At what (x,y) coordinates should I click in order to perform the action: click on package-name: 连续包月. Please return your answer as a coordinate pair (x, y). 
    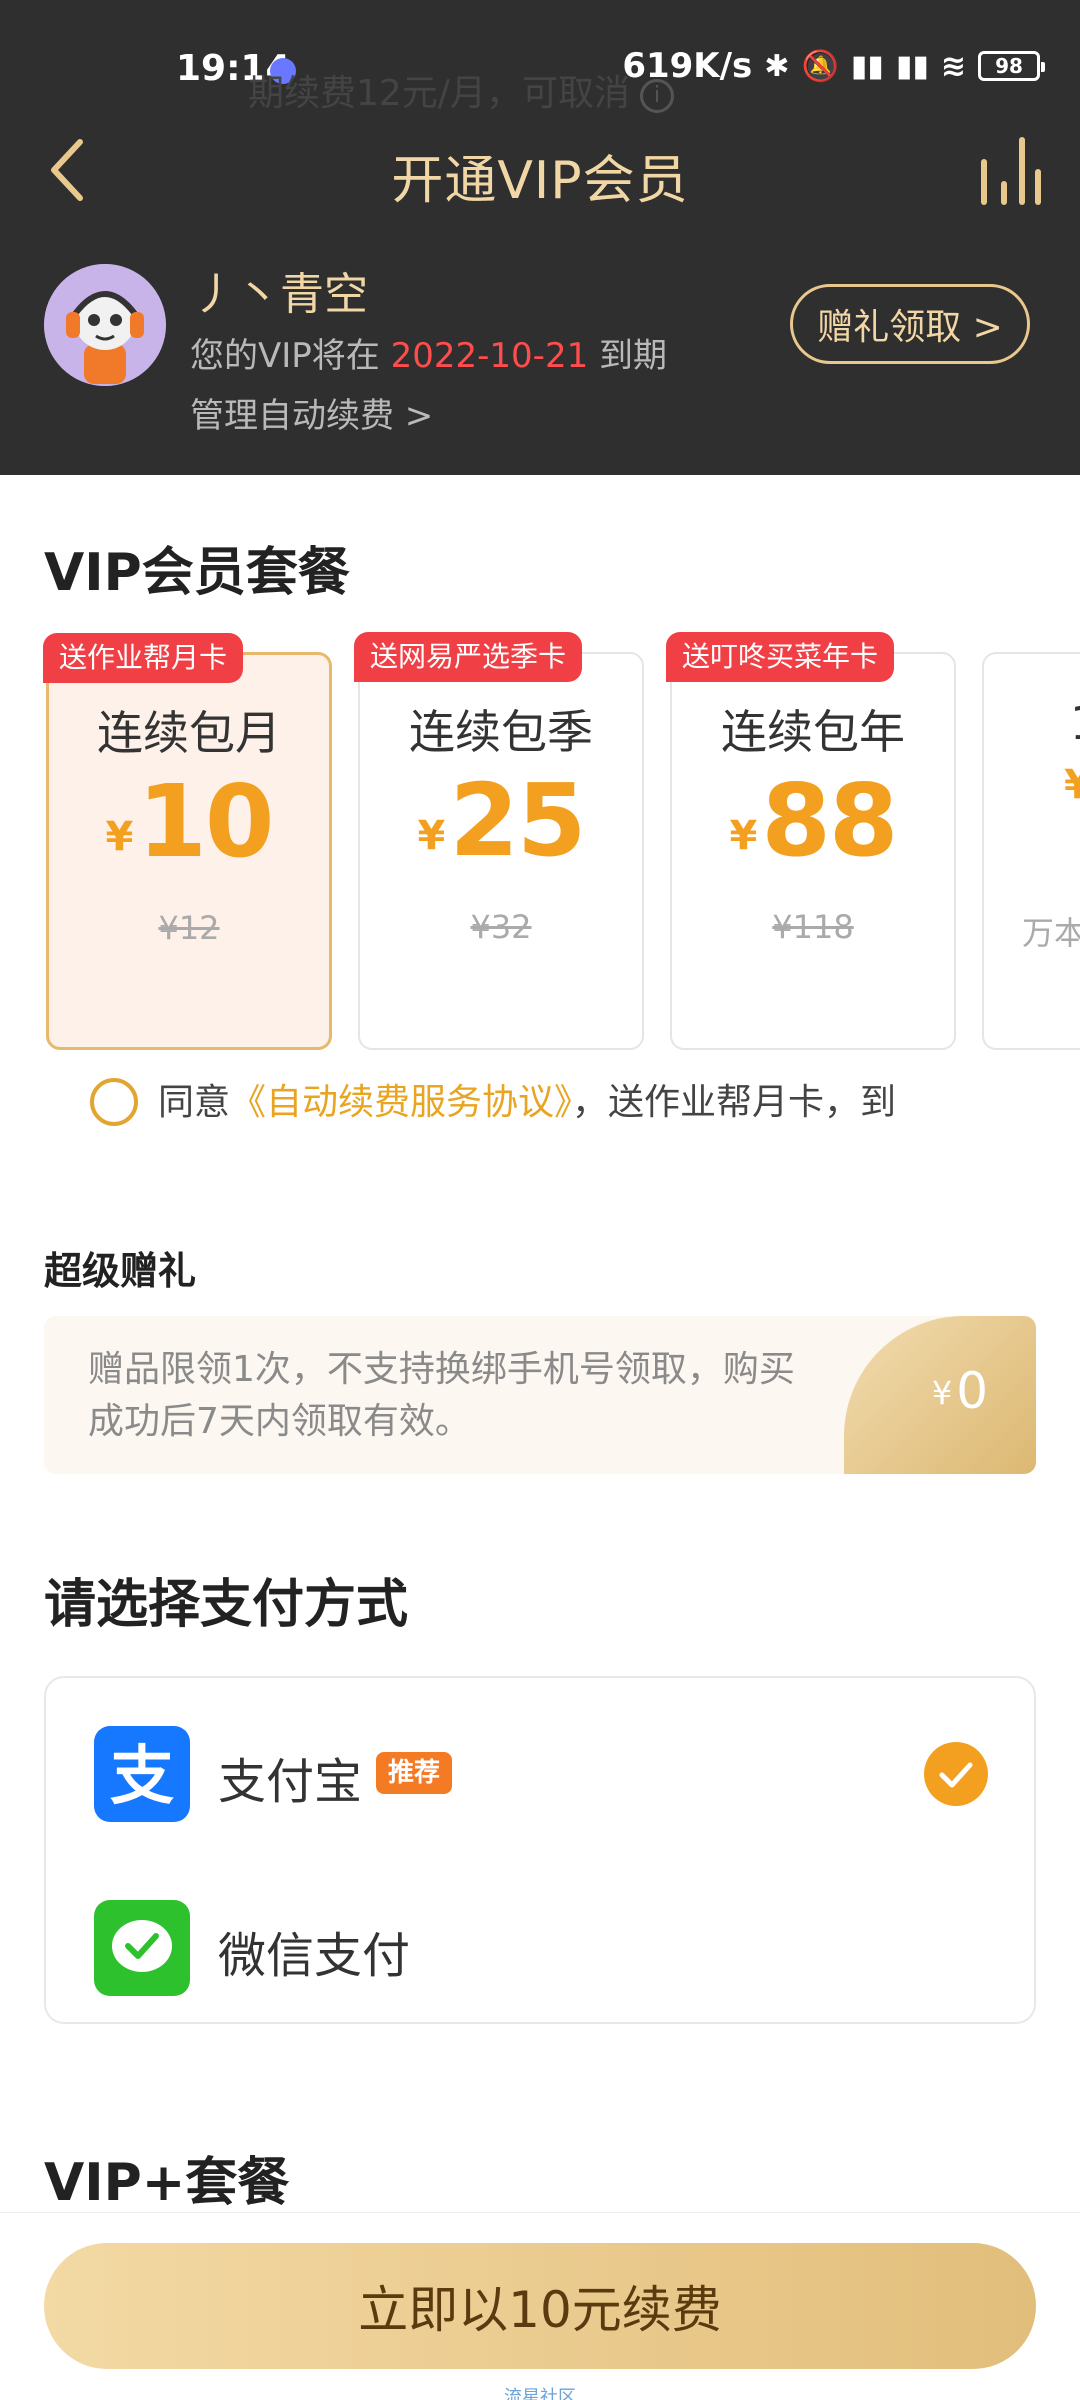
    Looking at the image, I should click on (189, 733).